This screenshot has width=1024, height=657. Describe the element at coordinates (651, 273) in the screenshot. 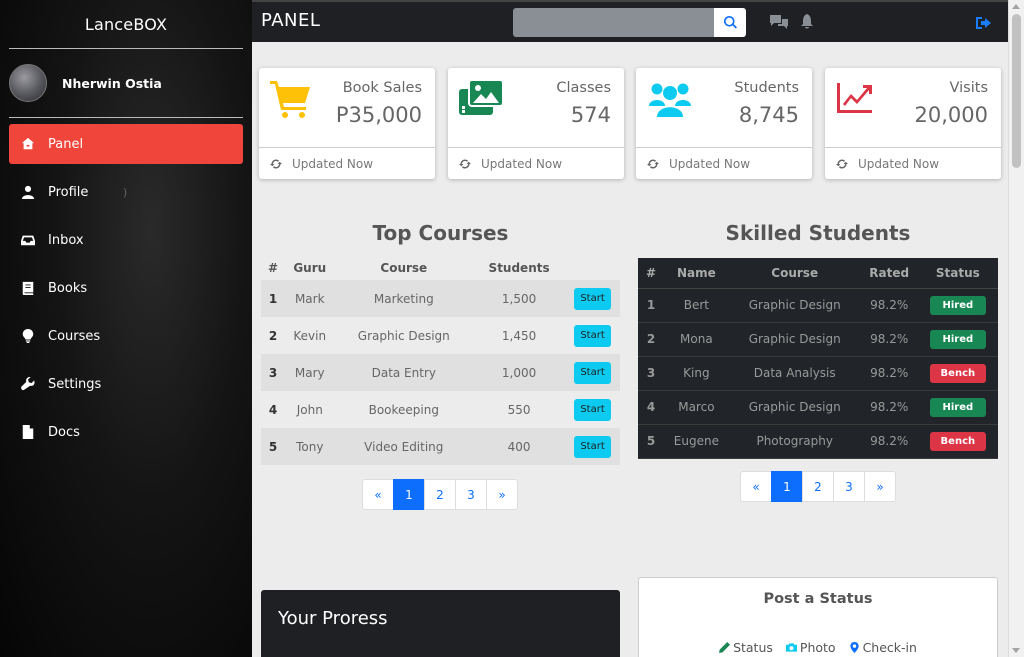

I see `column-header: #` at that location.